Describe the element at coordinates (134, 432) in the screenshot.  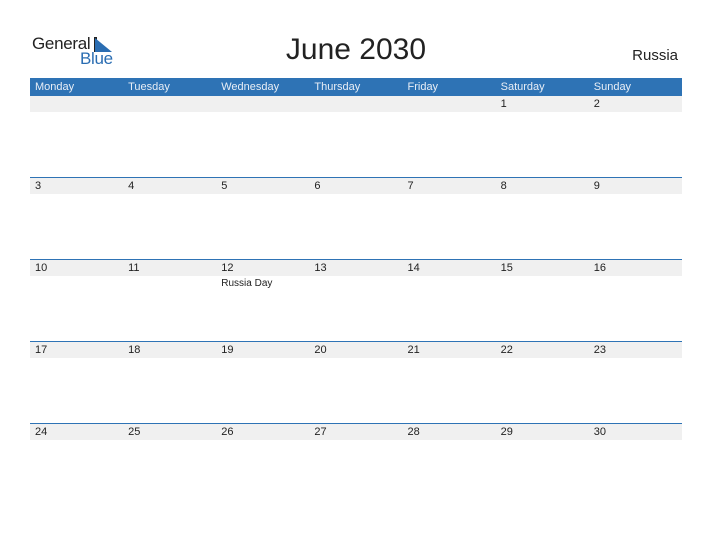
I see `day-number: 25` at that location.